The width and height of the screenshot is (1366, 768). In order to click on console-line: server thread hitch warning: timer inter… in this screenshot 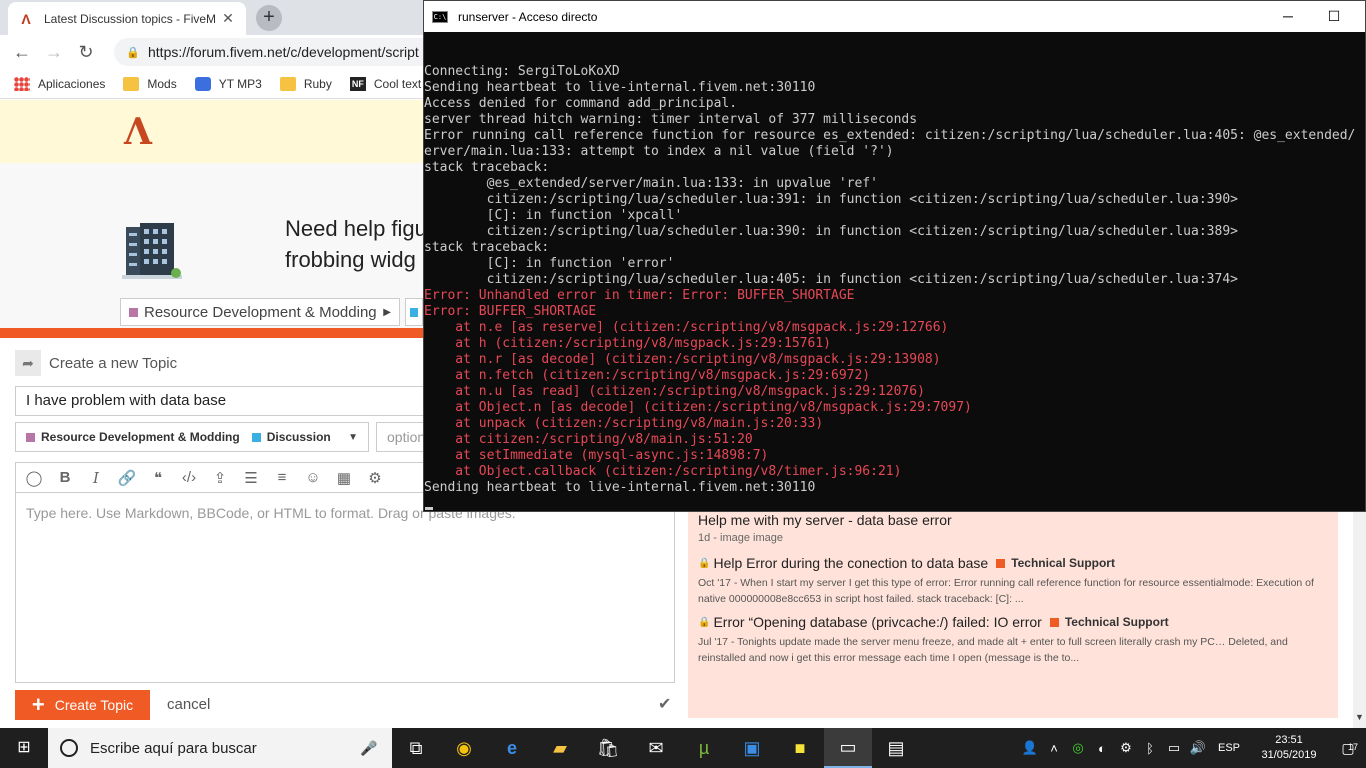, I will do `click(671, 119)`.